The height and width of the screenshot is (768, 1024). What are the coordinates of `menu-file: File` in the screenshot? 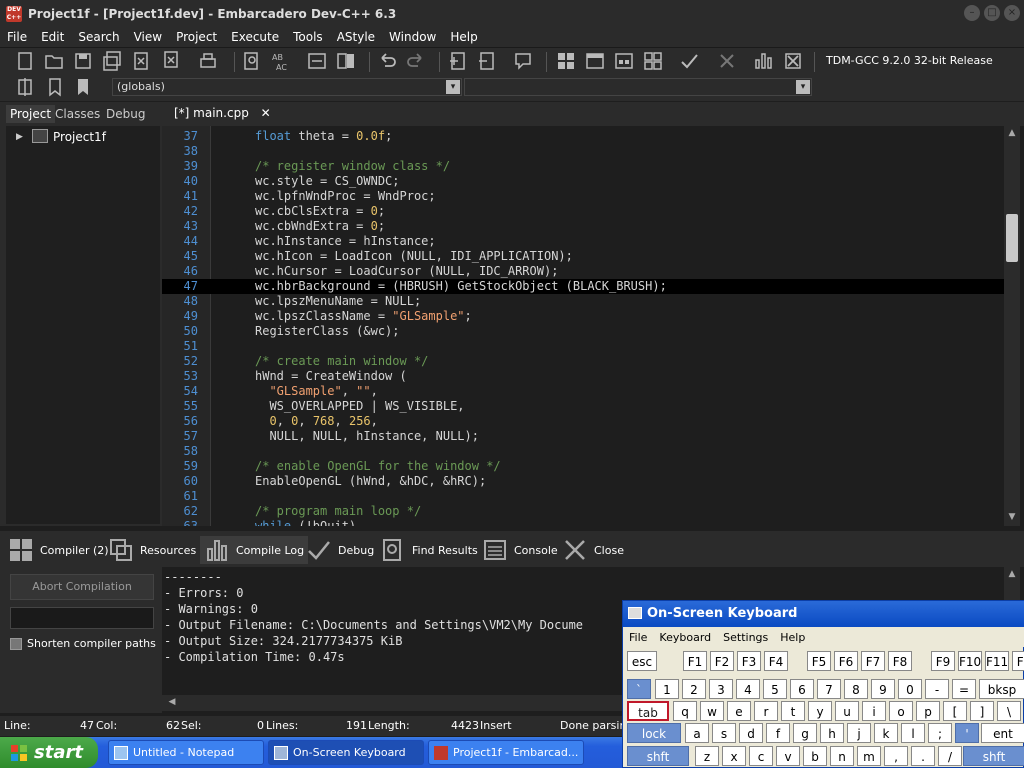 It's located at (17, 37).